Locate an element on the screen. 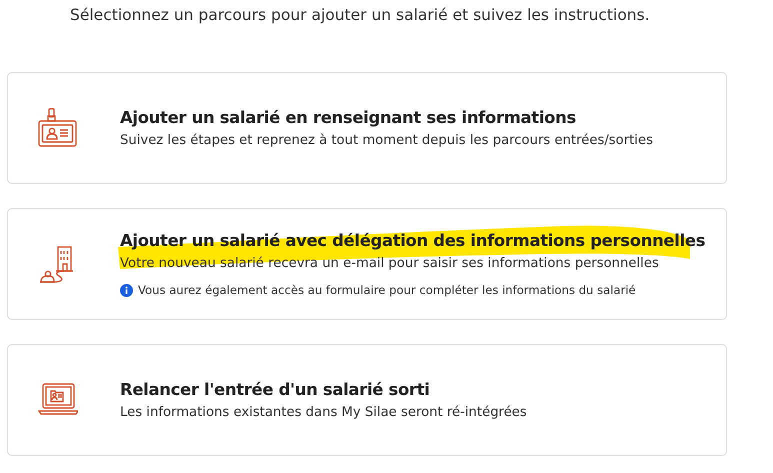 Image resolution: width=773 pixels, height=473 pixels. card-description: Suivez les étapes et reprenez à tout moment depuis les parcours entrées/sorties is located at coordinates (386, 140).